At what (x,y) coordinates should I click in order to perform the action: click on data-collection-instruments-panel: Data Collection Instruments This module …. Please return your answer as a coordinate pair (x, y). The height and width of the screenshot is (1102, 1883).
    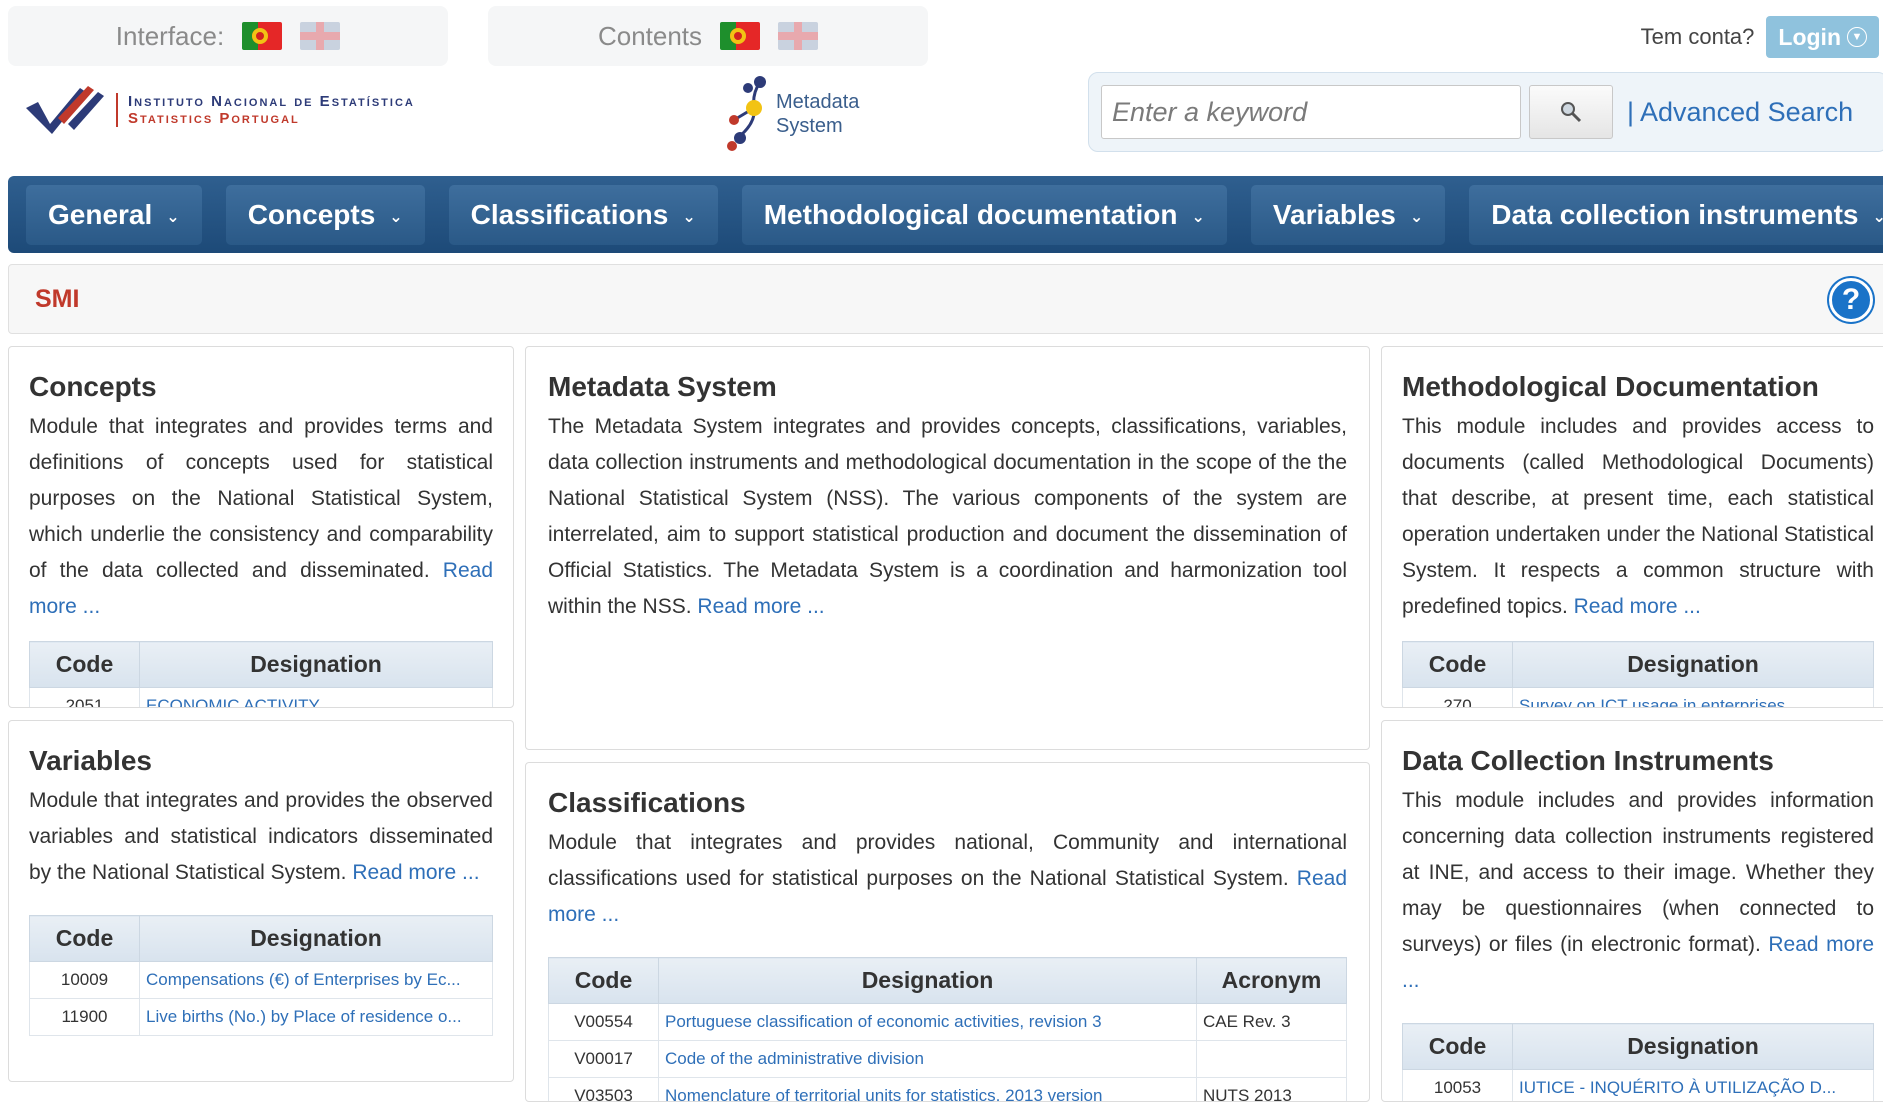
    Looking at the image, I should click on (1632, 911).